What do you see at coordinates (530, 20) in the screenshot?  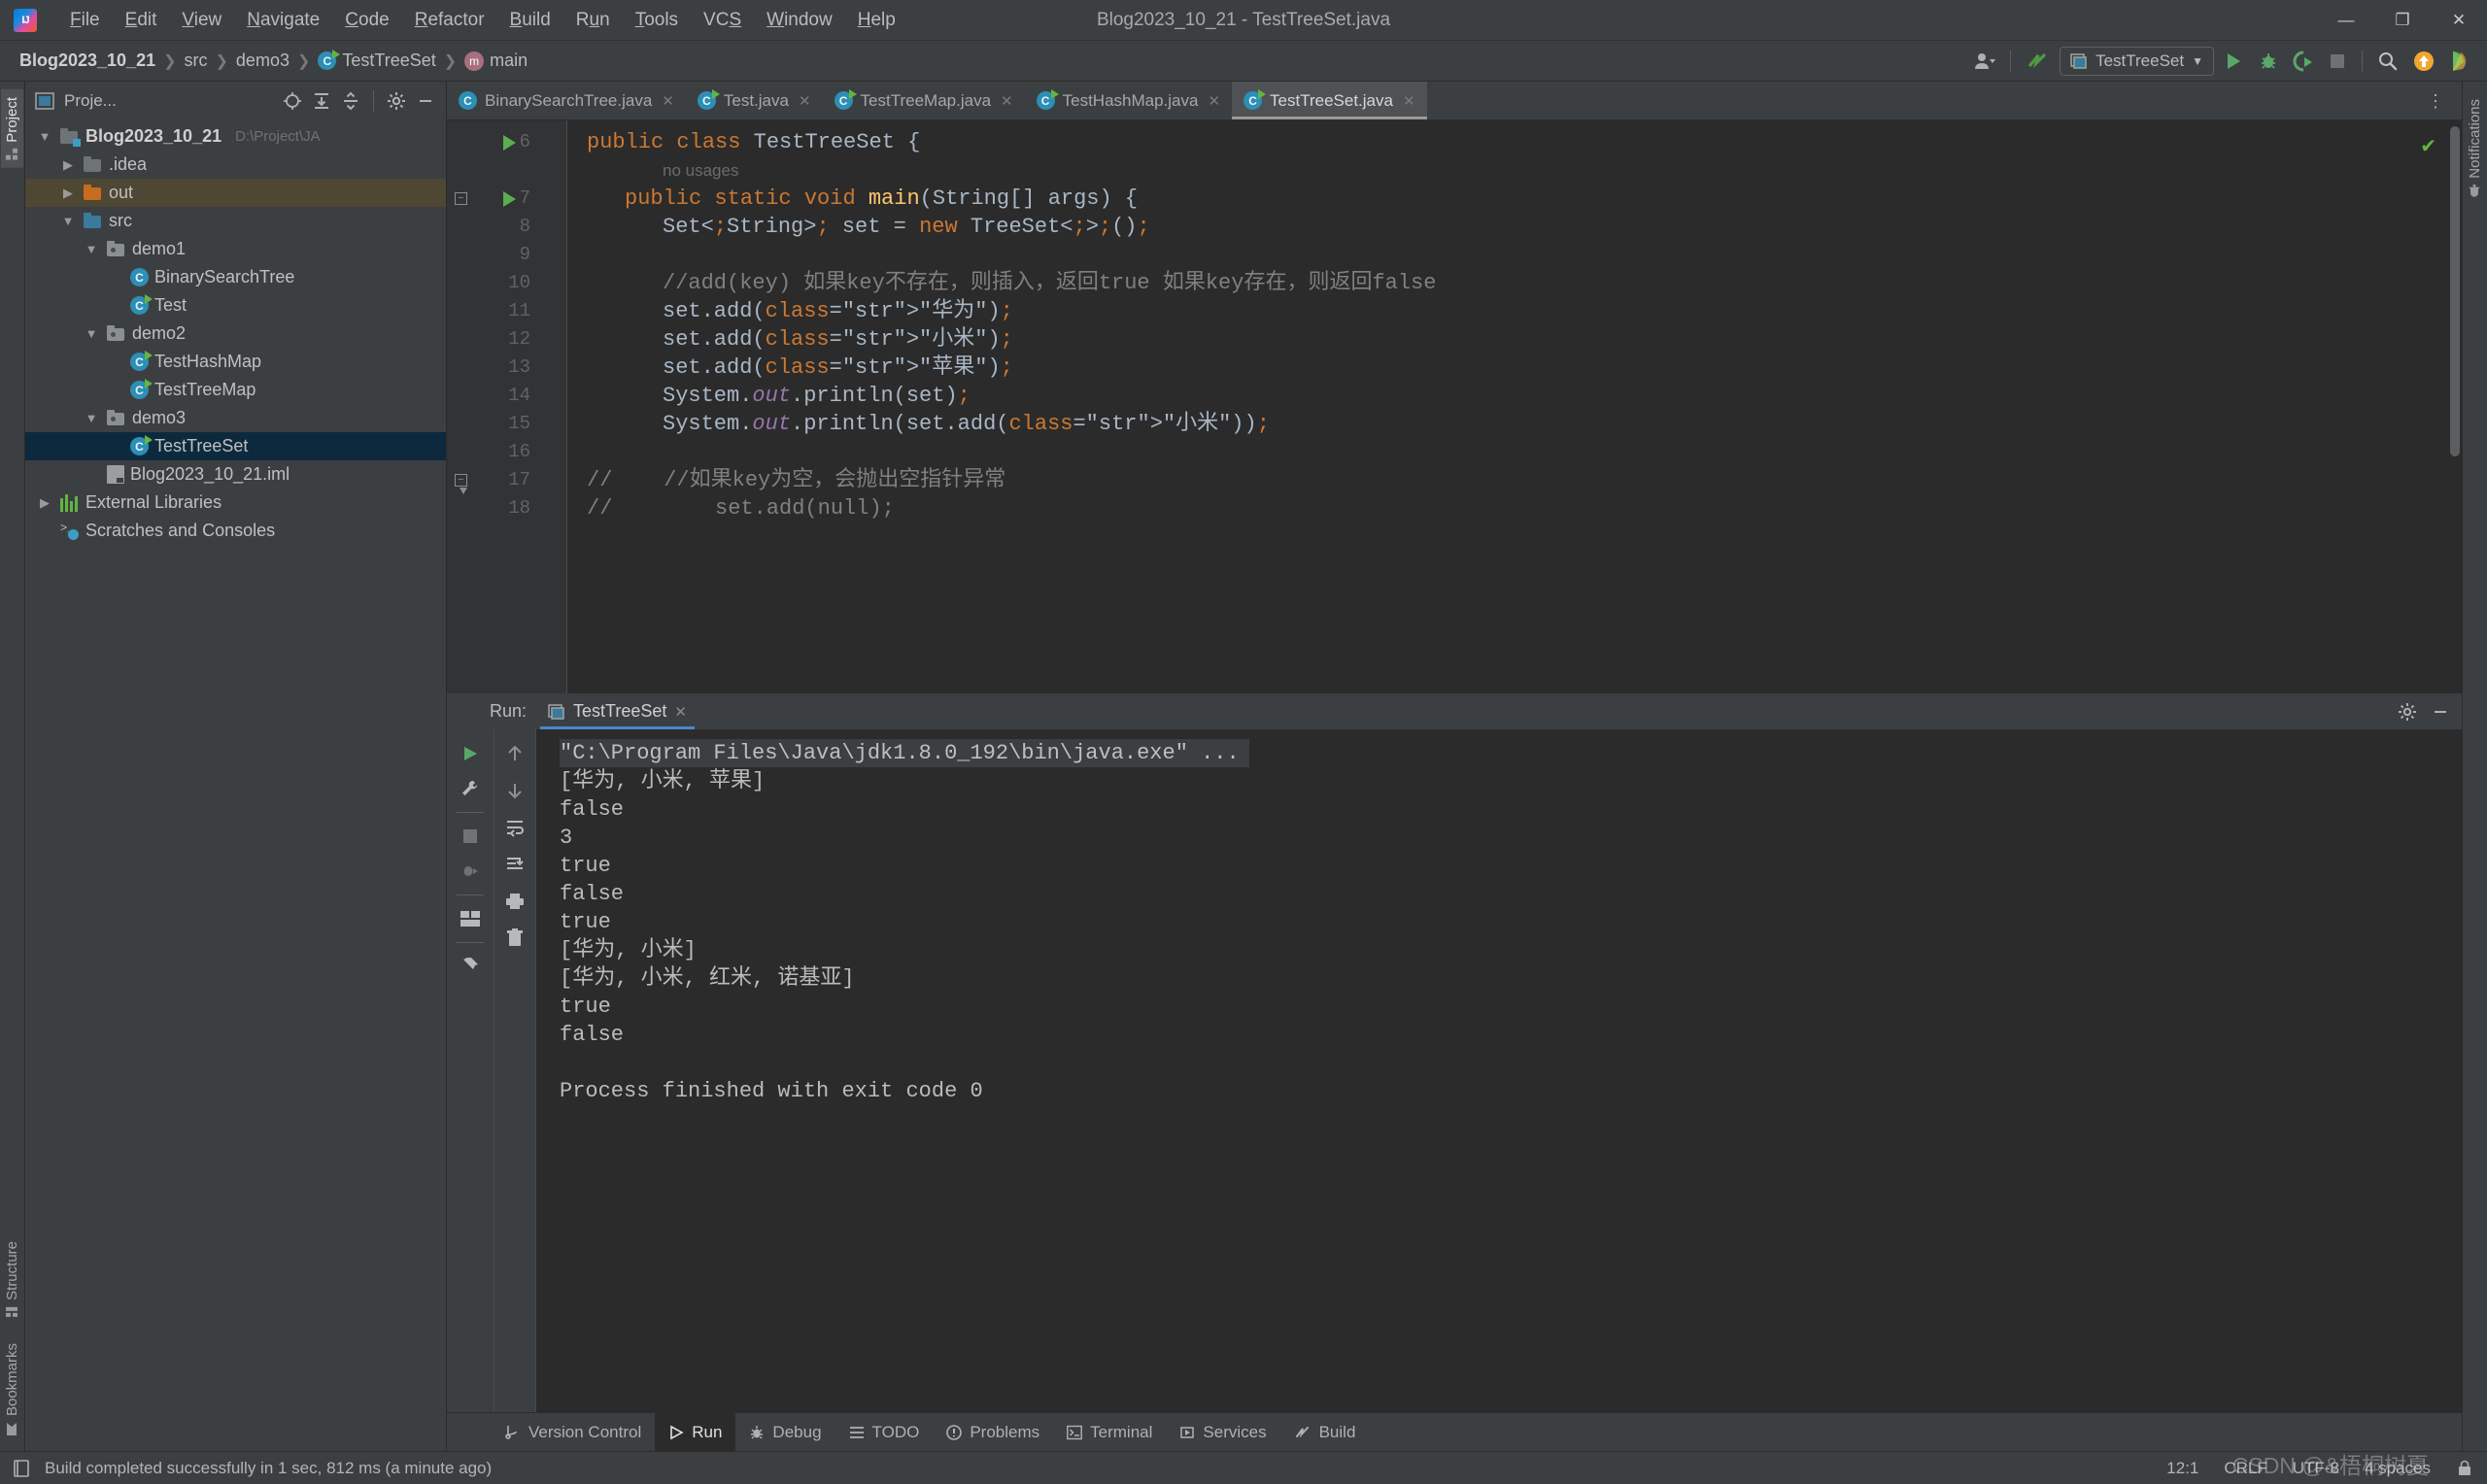 I see `menu-build: Build` at bounding box center [530, 20].